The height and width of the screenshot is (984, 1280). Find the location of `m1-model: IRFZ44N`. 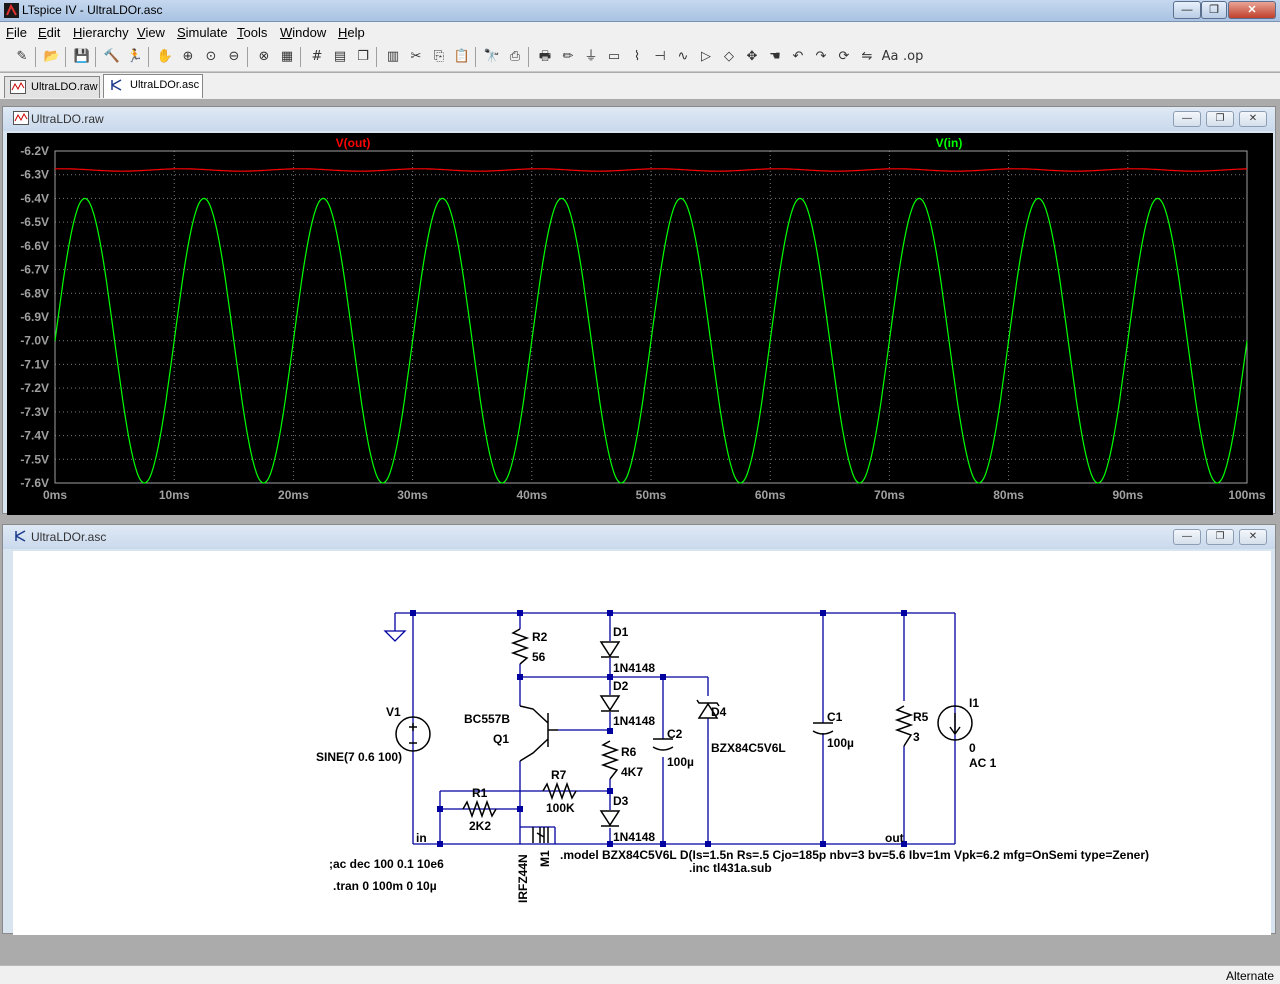

m1-model: IRFZ44N is located at coordinates (523, 878).